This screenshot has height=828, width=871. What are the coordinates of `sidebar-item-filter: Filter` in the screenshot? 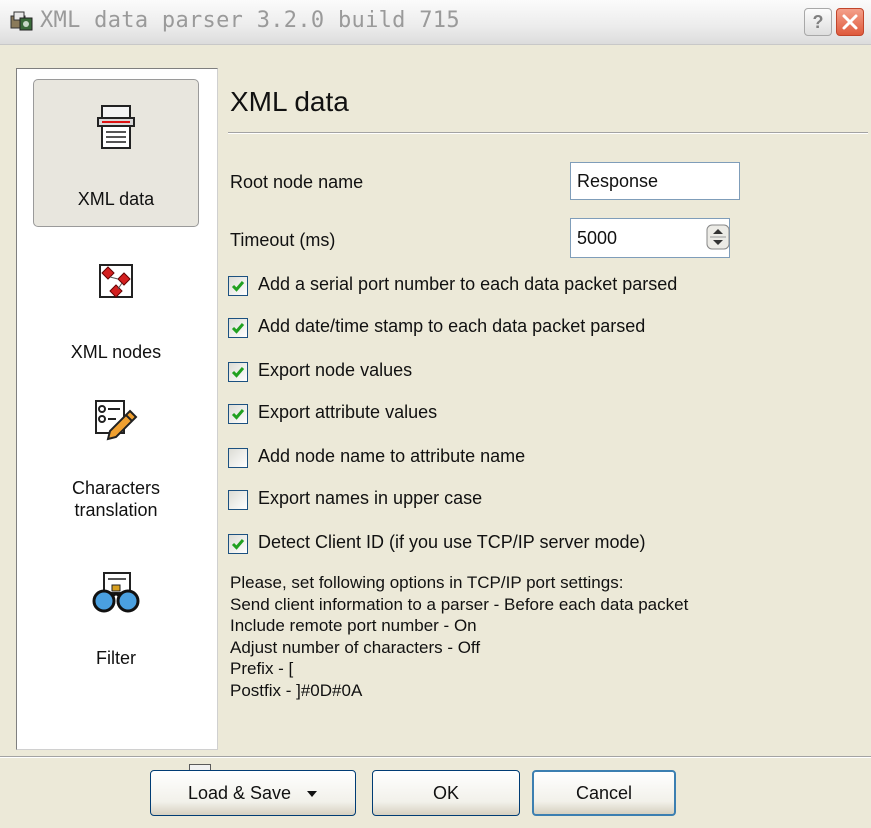 It's located at (116, 639).